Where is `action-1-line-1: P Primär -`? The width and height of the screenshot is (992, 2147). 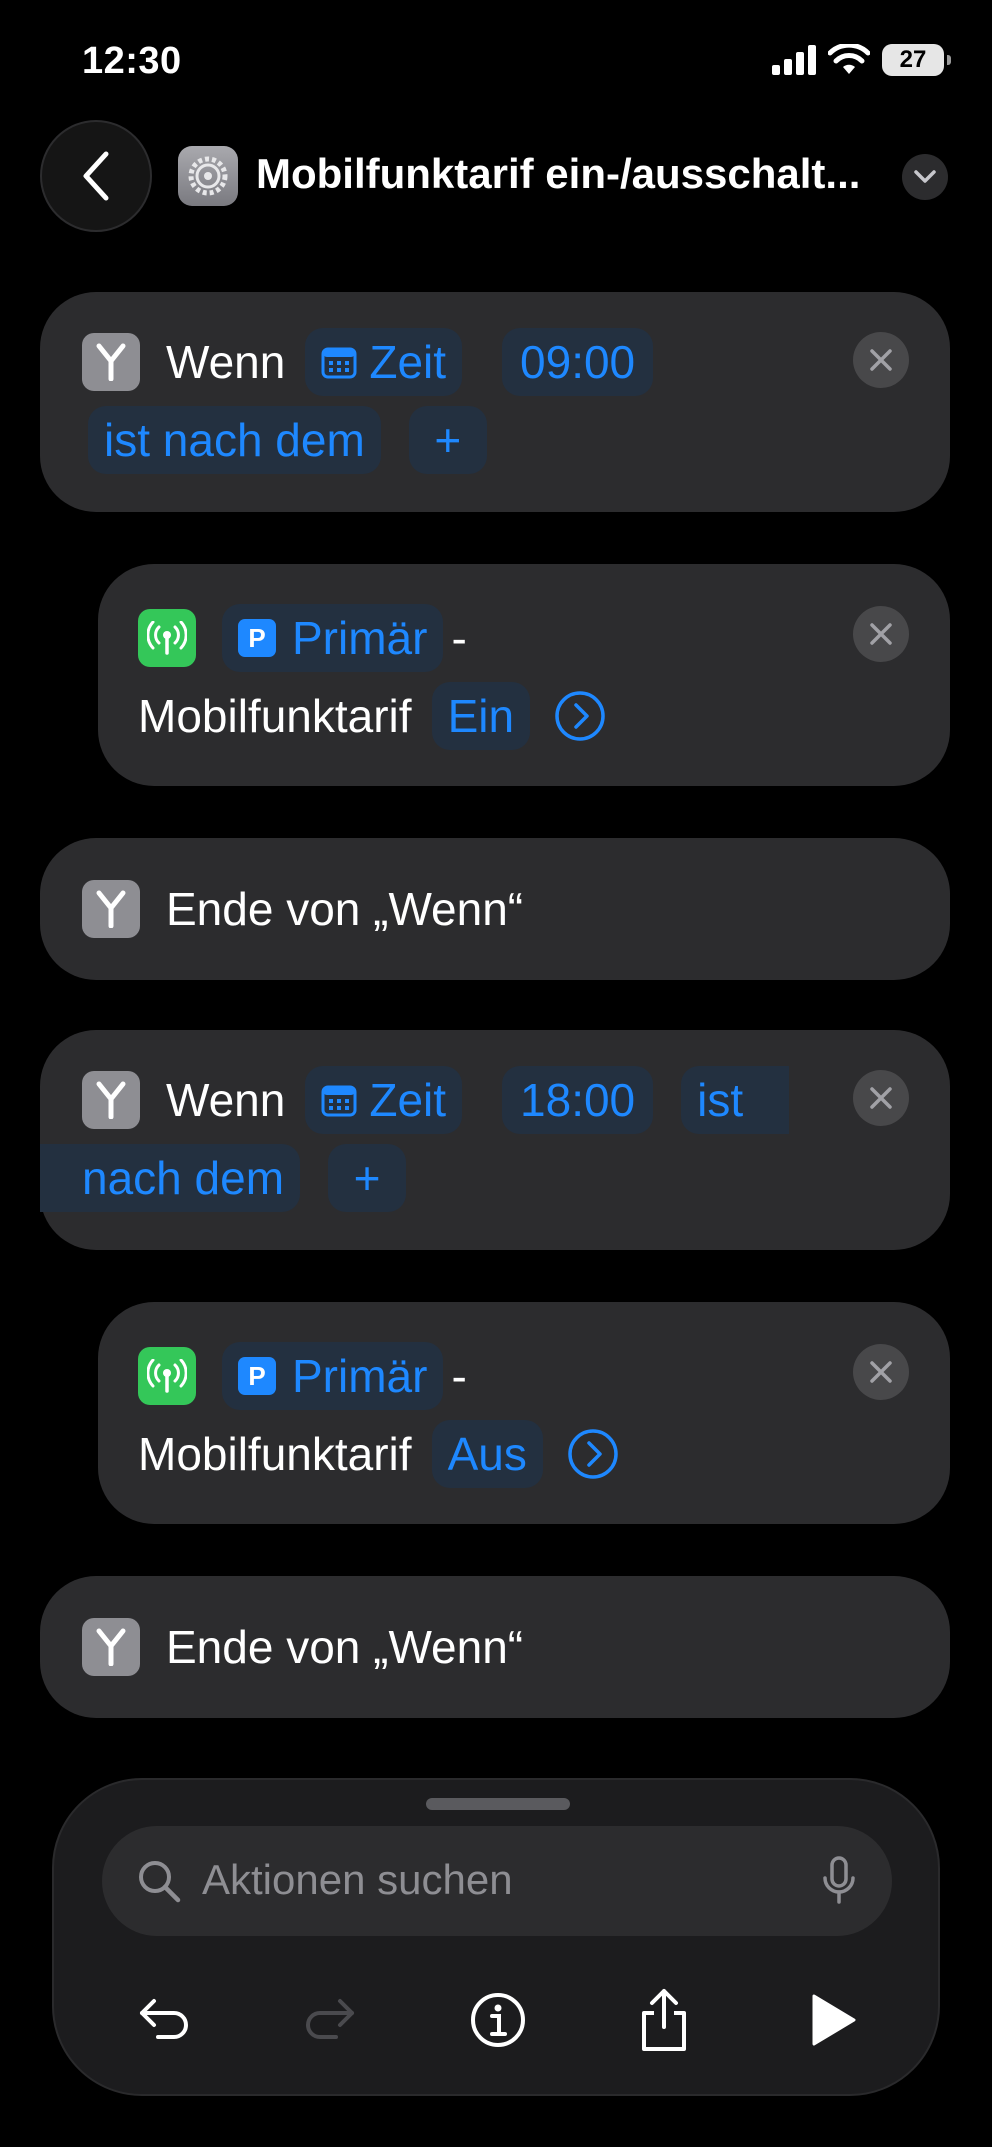
action-1-line-1: P Primär - is located at coordinates (302, 638).